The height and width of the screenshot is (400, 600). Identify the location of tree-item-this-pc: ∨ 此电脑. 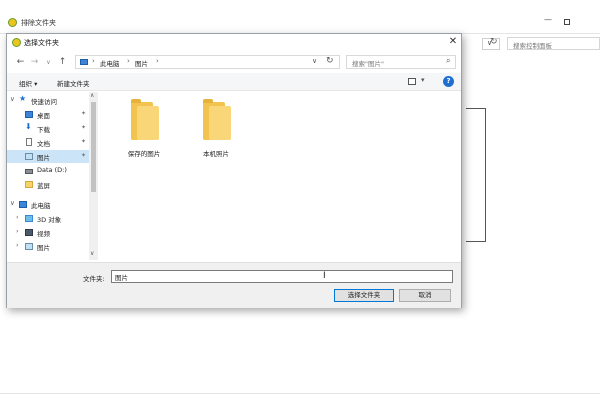
(48, 204).